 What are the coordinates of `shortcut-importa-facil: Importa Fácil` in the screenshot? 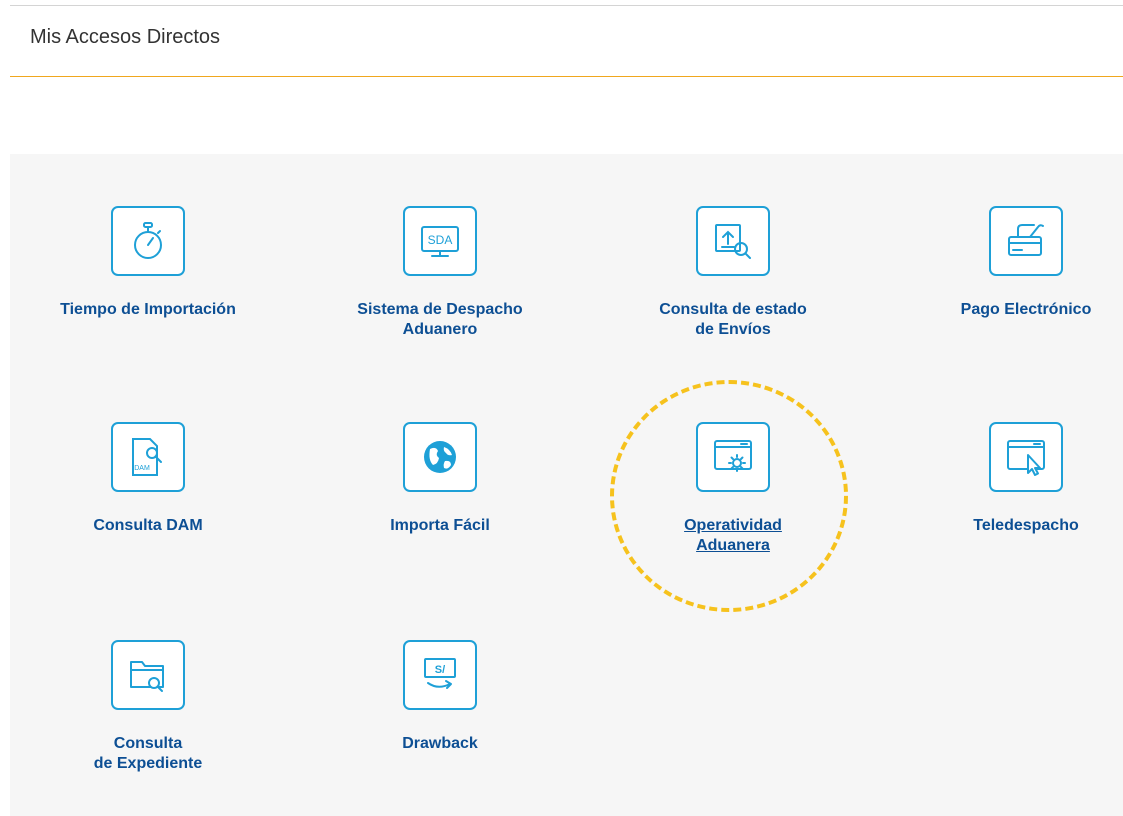 It's located at (440, 479).